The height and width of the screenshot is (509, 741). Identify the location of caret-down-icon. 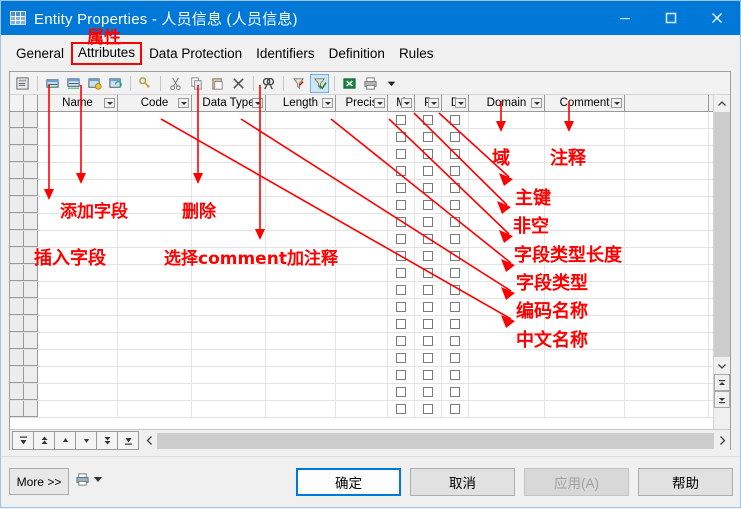
(98, 479).